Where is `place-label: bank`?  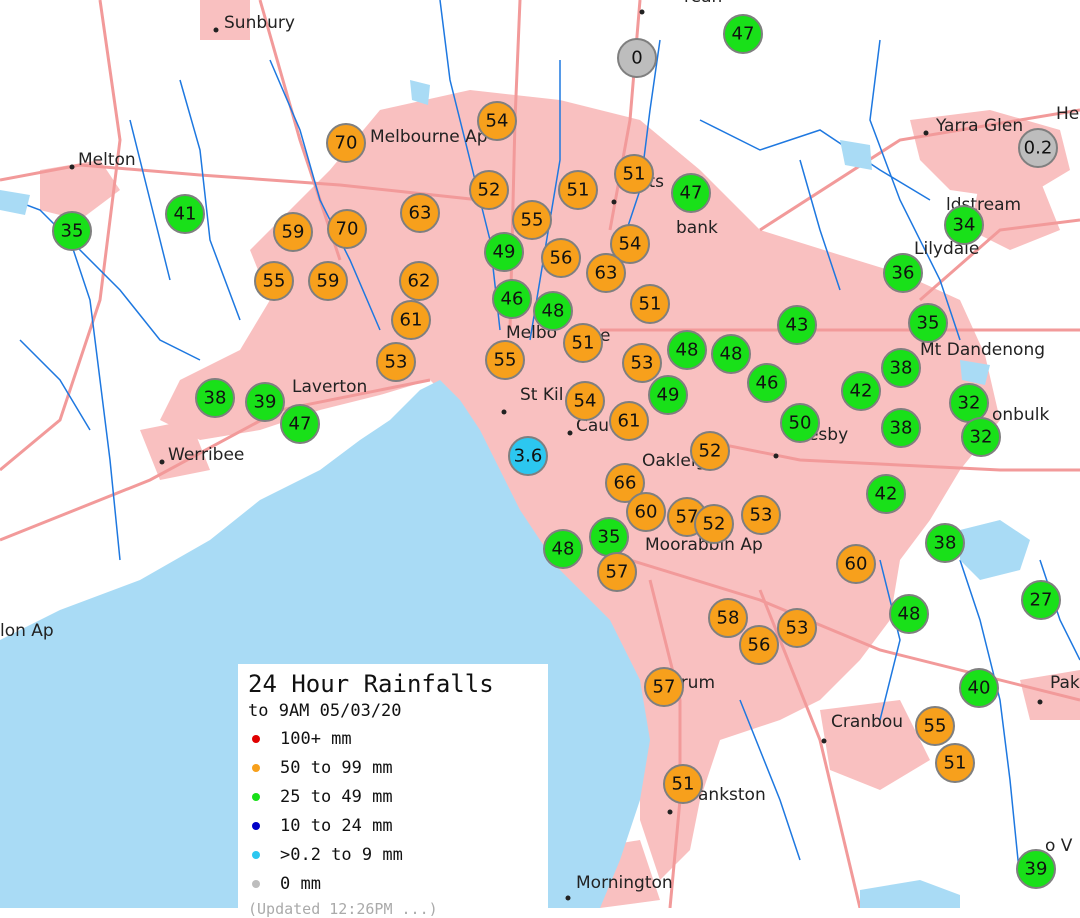 place-label: bank is located at coordinates (697, 228).